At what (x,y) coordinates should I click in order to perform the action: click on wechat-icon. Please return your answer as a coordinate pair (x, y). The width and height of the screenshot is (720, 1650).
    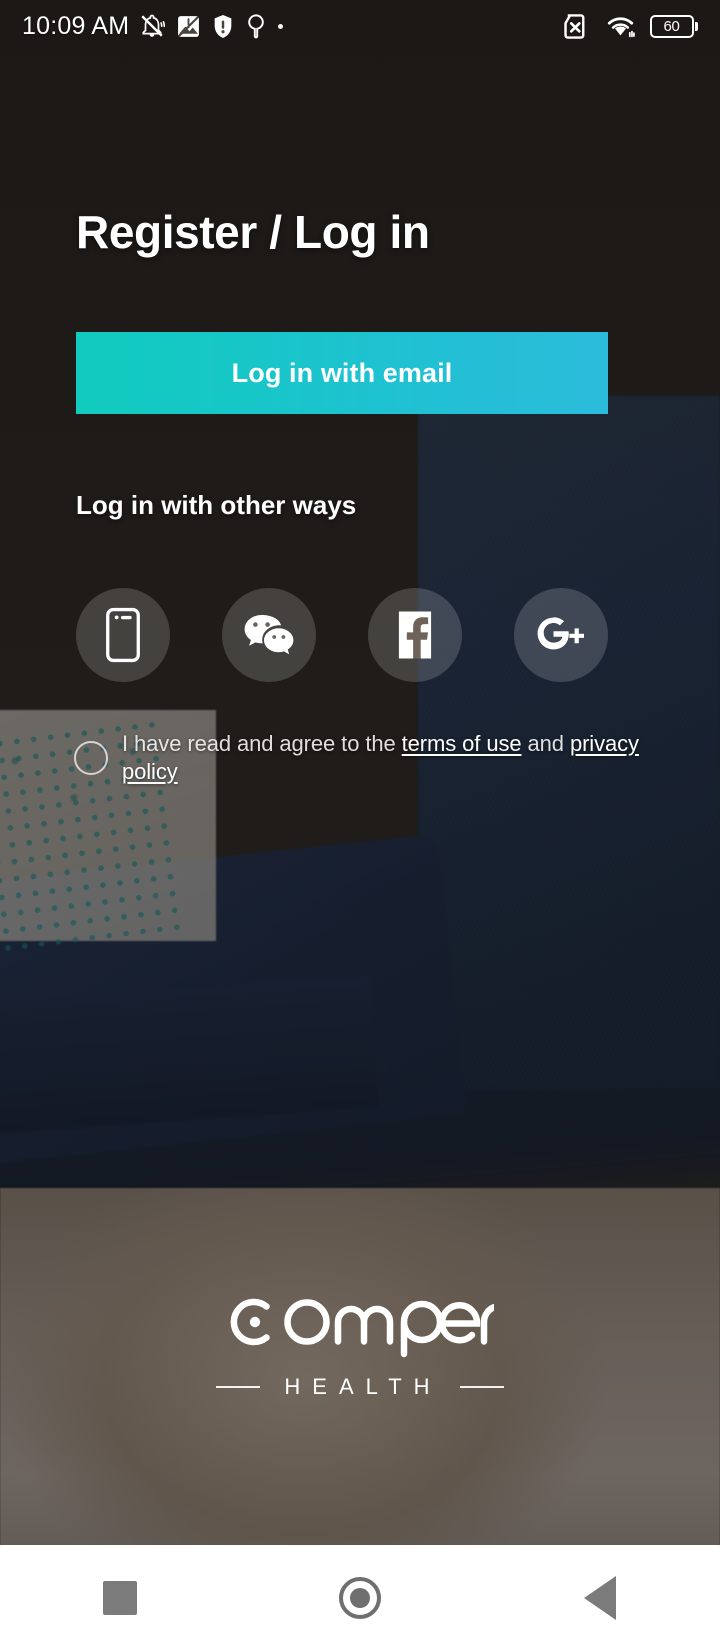
    Looking at the image, I should click on (269, 635).